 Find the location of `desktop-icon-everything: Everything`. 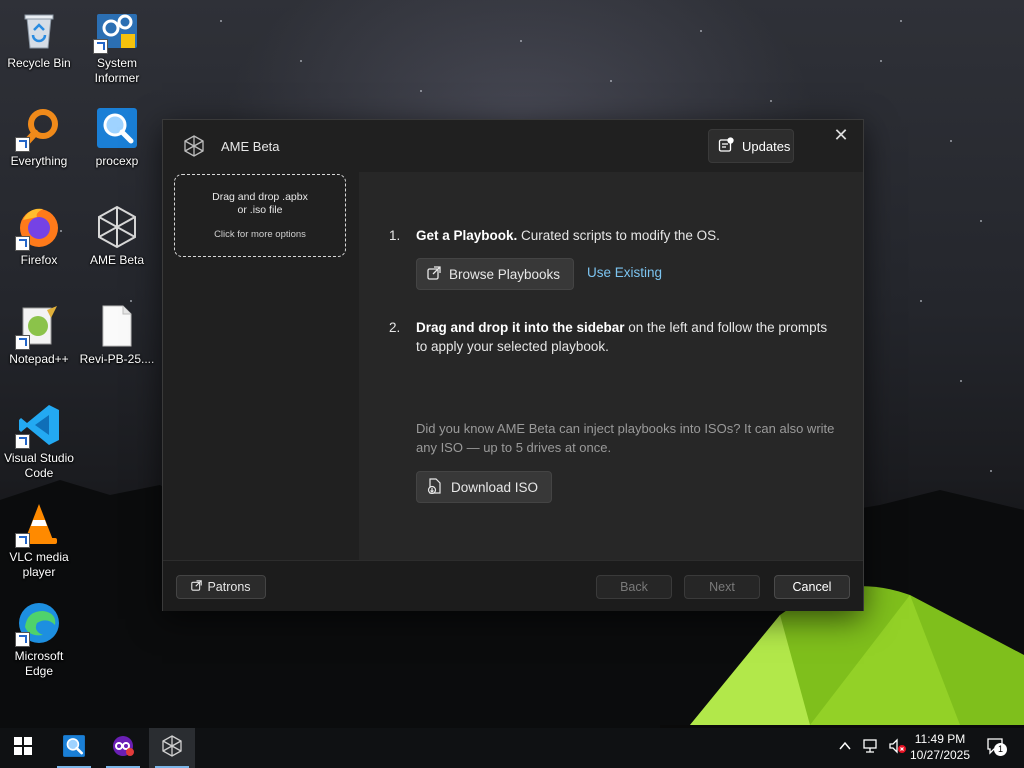

desktop-icon-everything: Everything is located at coordinates (39, 137).